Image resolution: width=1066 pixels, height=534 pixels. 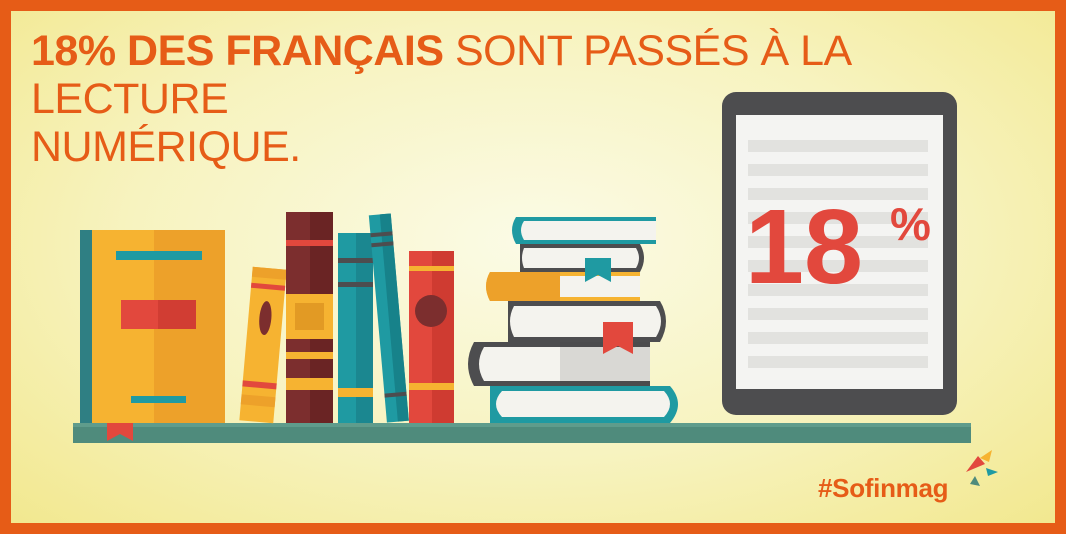 I want to click on tablet-percent-sign: %, so click(x=910, y=224).